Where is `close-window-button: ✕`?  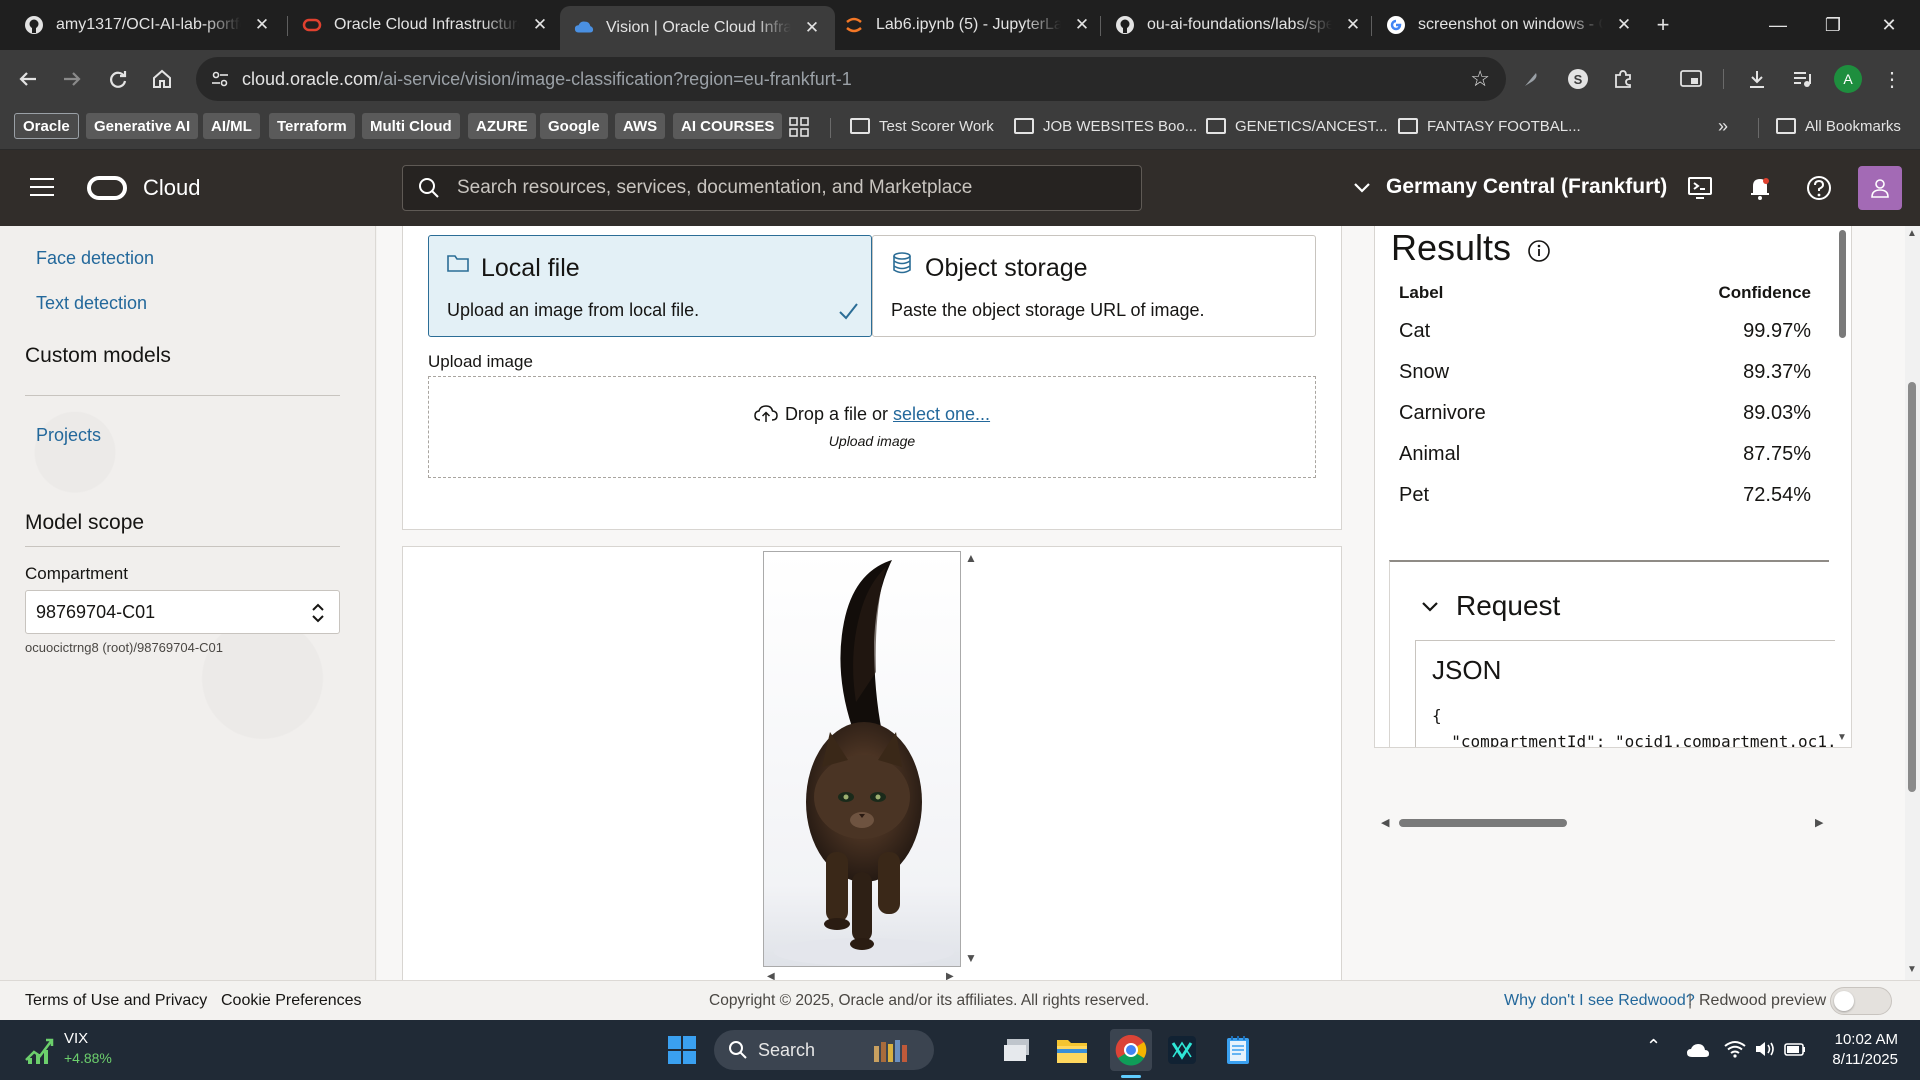
close-window-button: ✕ is located at coordinates (1889, 25).